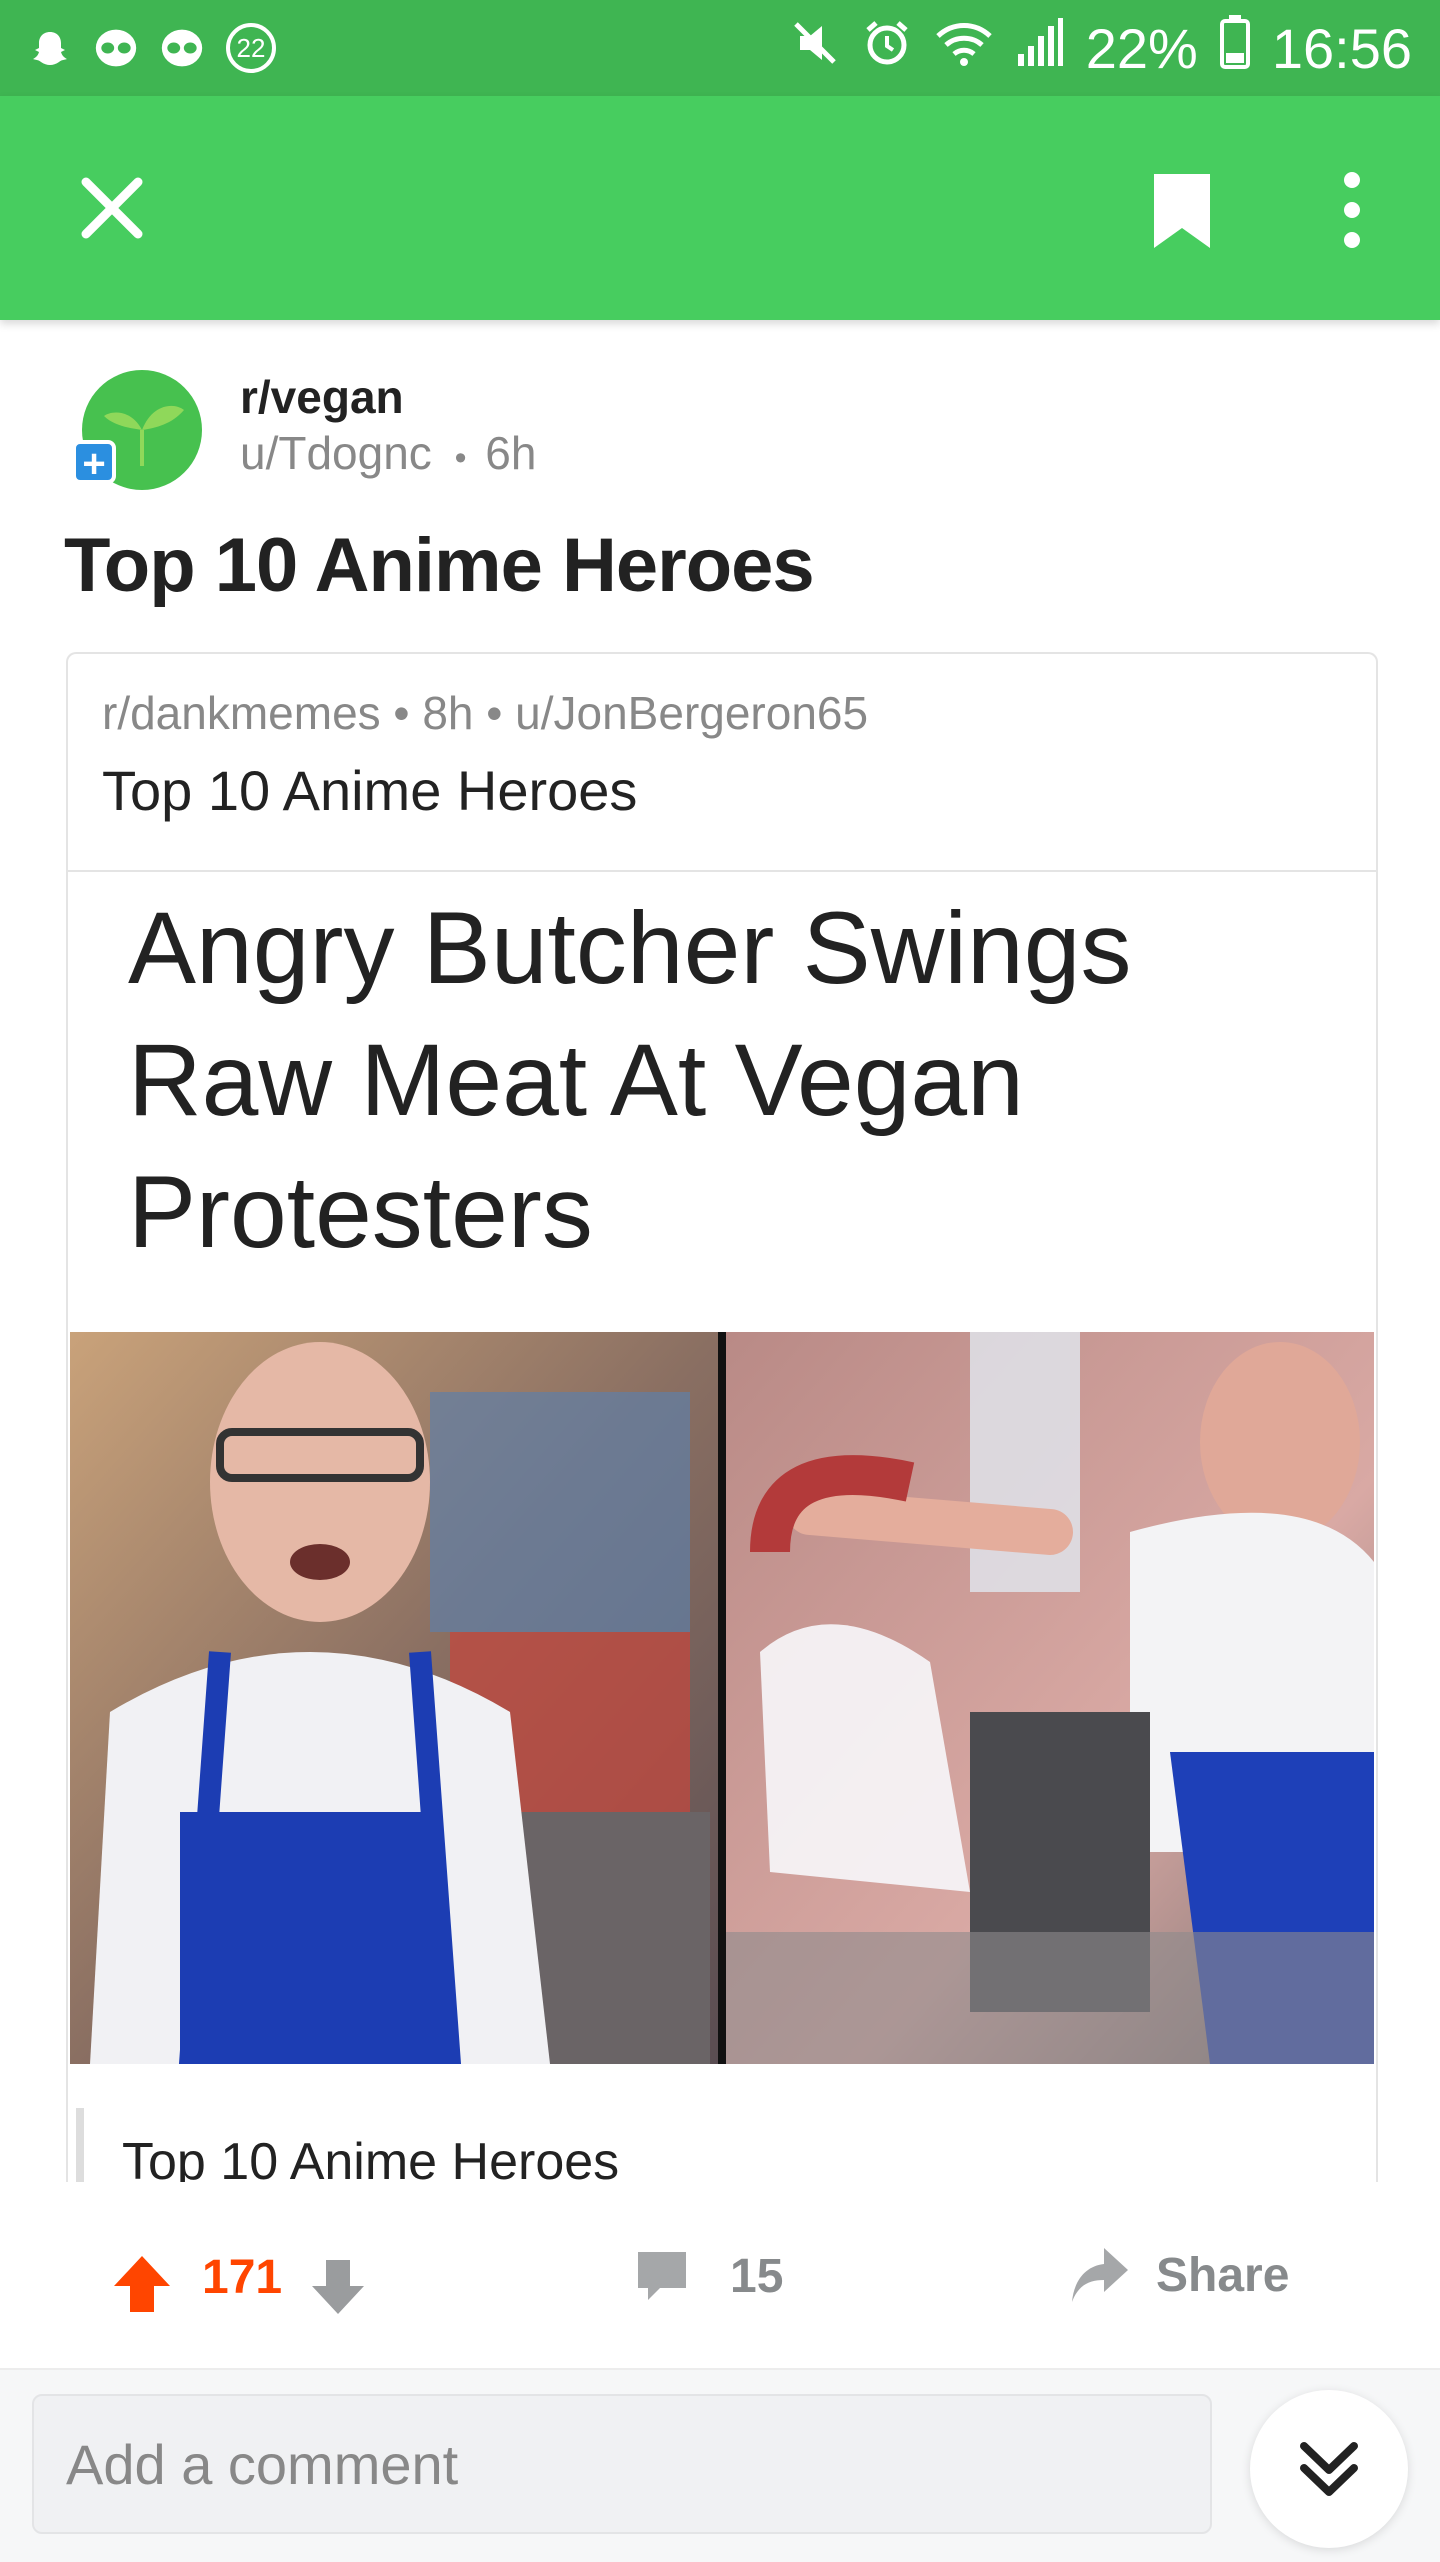 This screenshot has height=2562, width=1440. I want to click on scroll-down-button, so click(1329, 2469).